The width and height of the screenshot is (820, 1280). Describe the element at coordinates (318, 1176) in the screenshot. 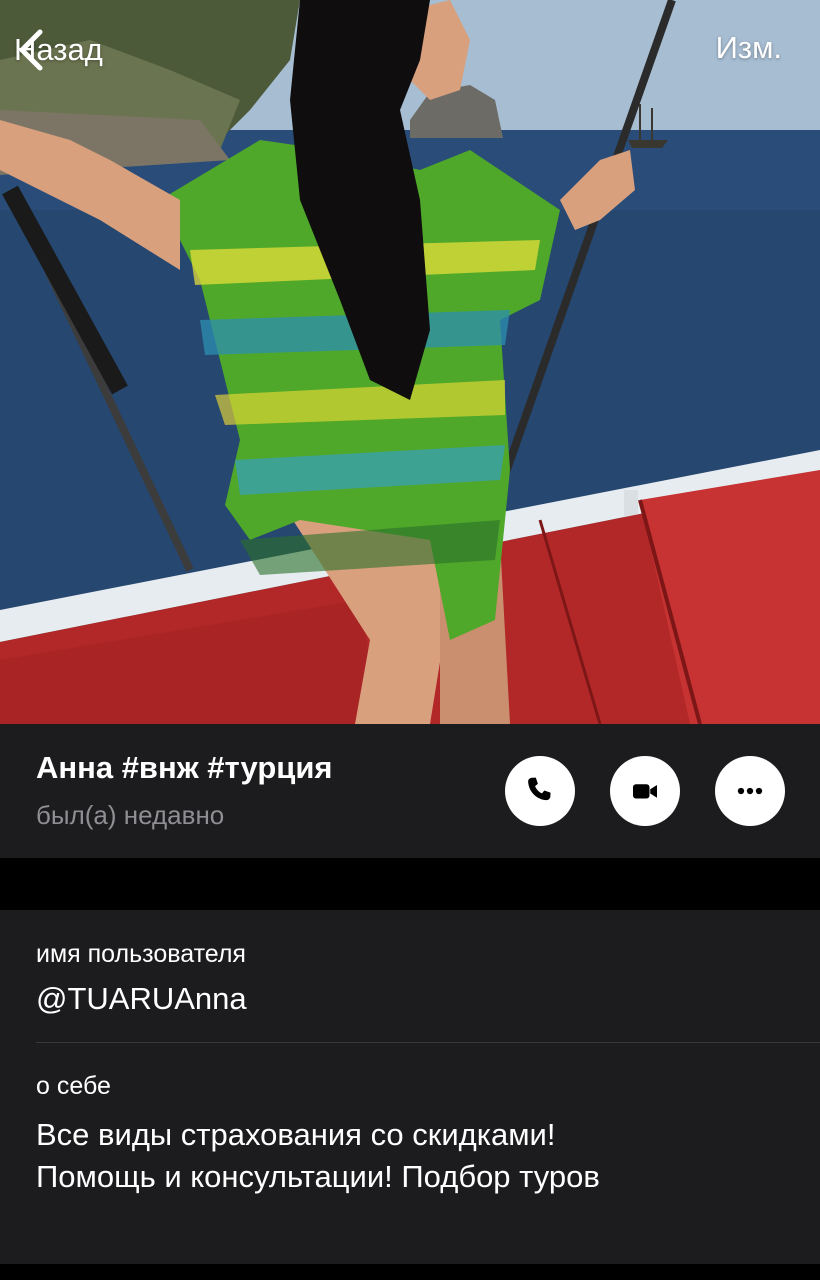

I see `bio-line: Помощь и консультации! Подбор туров` at that location.